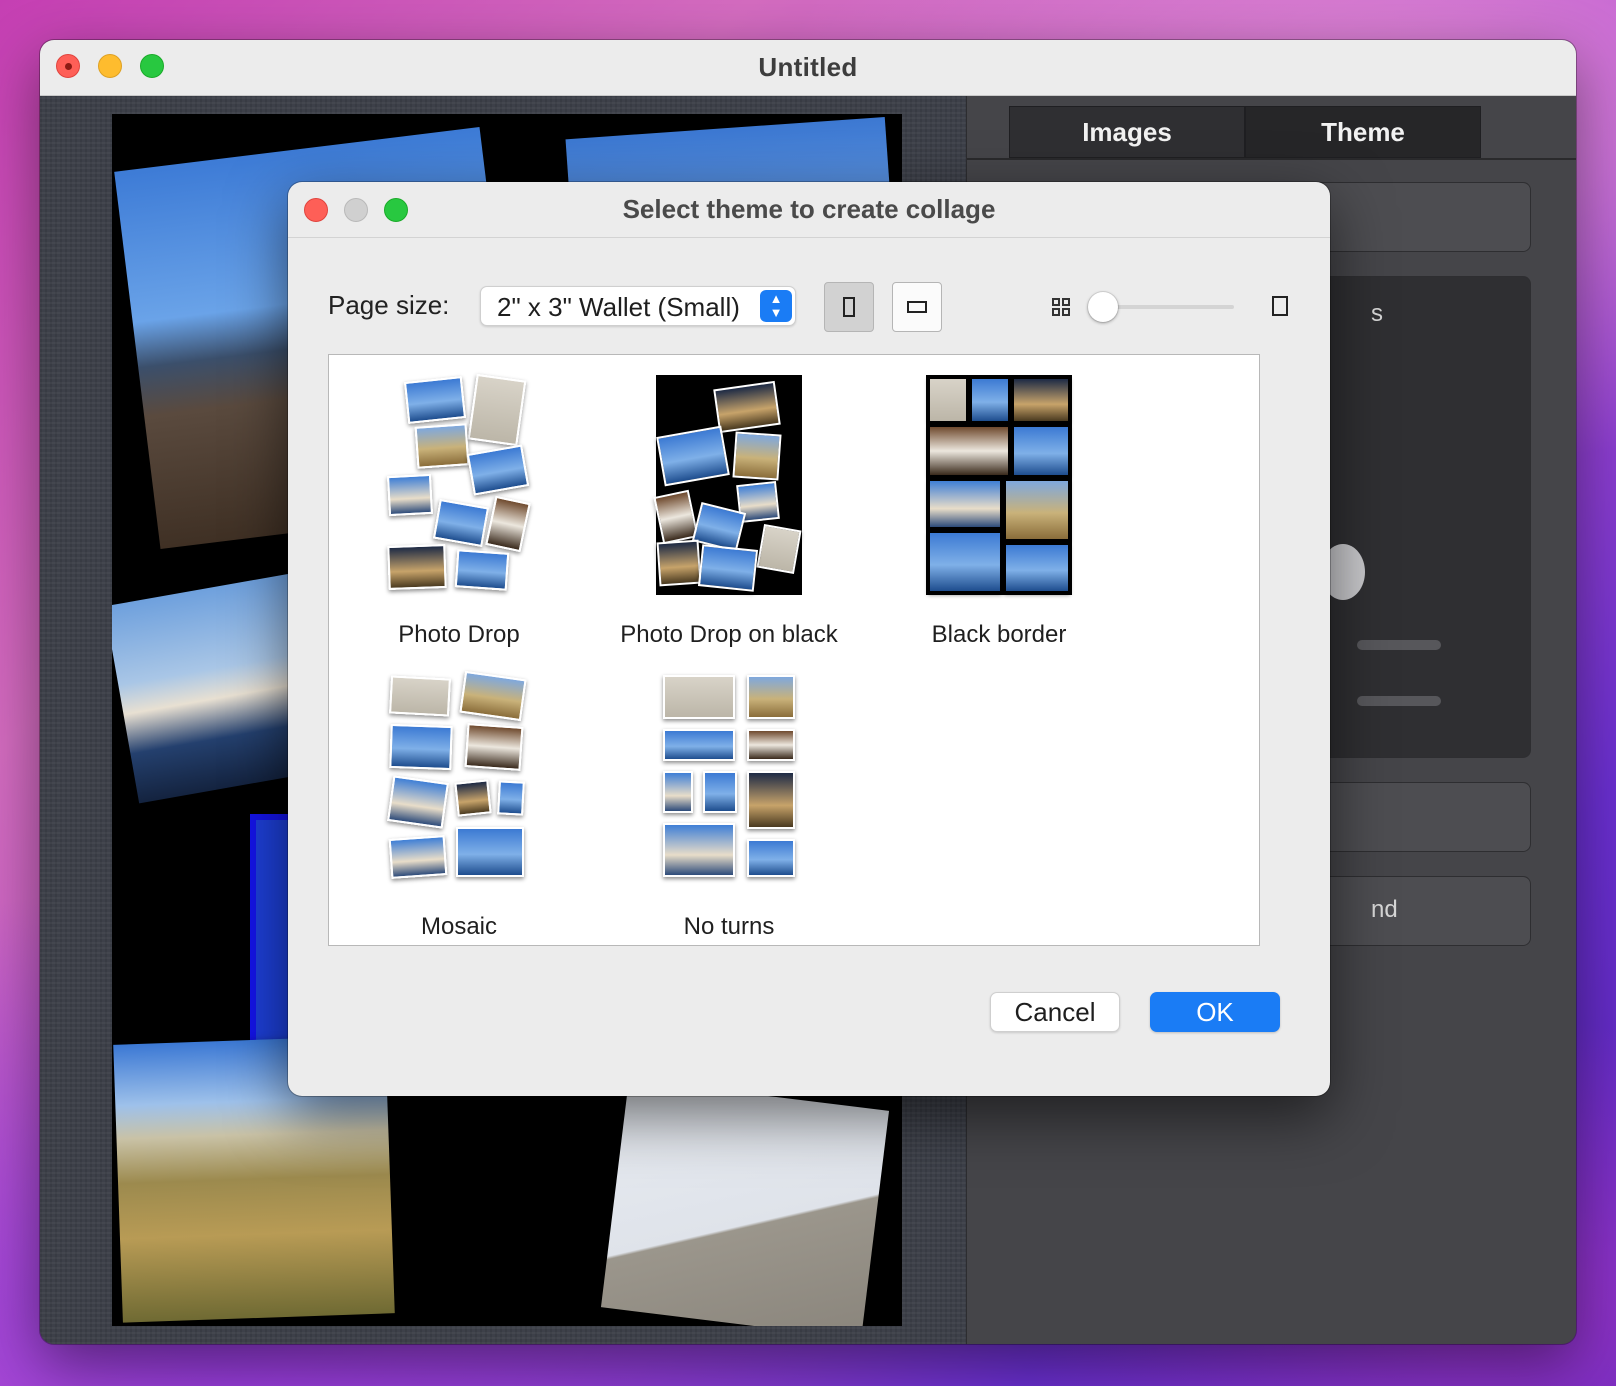 This screenshot has width=1616, height=1386. I want to click on page-size-label: Page size:, so click(389, 305).